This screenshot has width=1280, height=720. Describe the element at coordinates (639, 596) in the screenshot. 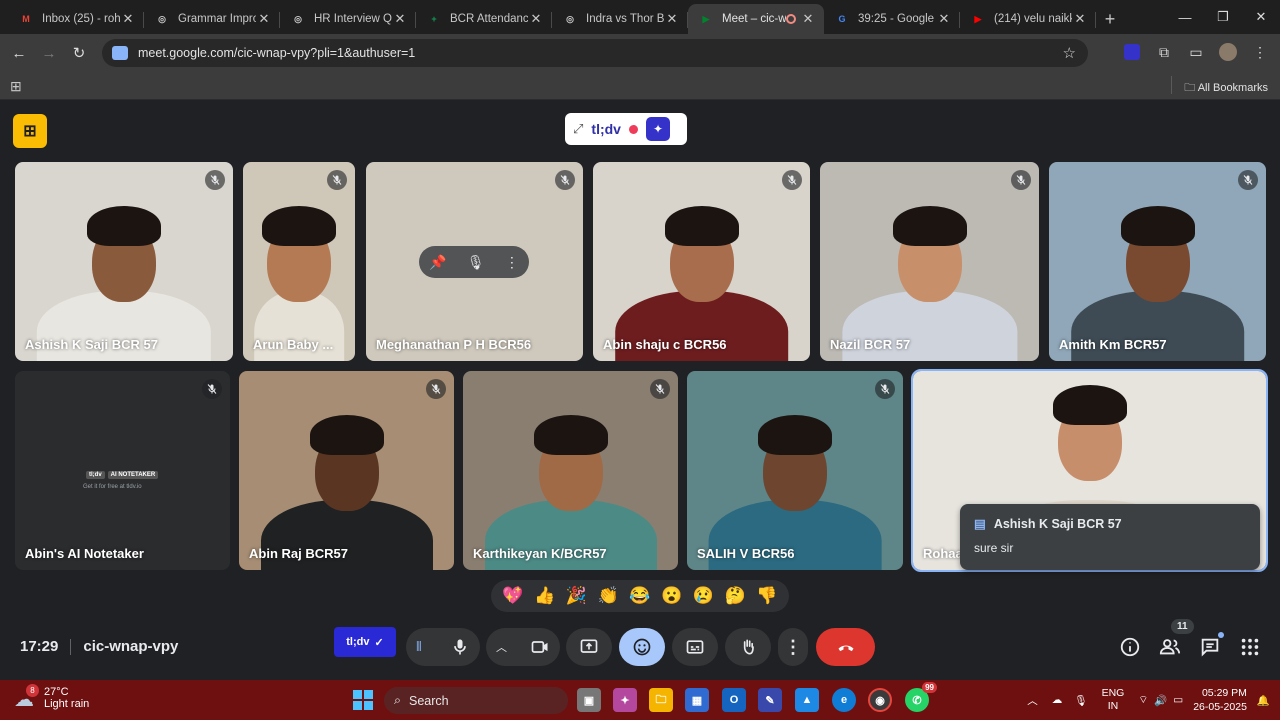

I see `reaction-emoji: 😂` at that location.